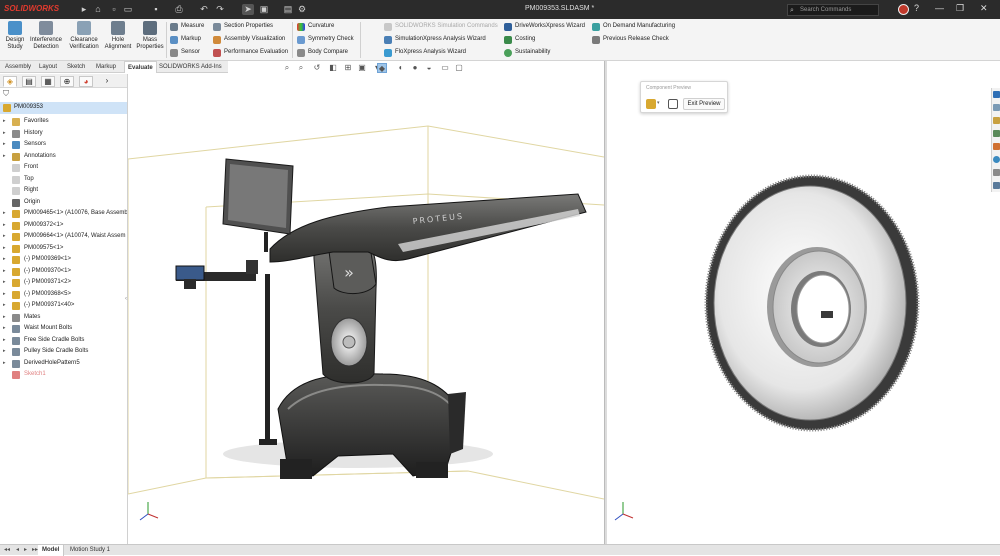 The height and width of the screenshot is (556, 1000). Describe the element at coordinates (996, 146) in the screenshot. I see `appearances-icon` at that location.